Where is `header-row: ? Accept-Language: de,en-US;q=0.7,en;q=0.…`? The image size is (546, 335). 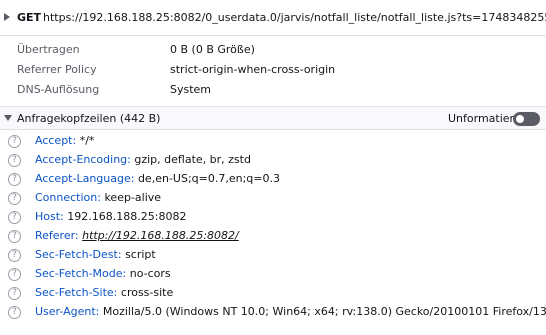
header-row: ? Accept-Language: de,en-US;q=0.7,en;q=0.… is located at coordinates (273, 179).